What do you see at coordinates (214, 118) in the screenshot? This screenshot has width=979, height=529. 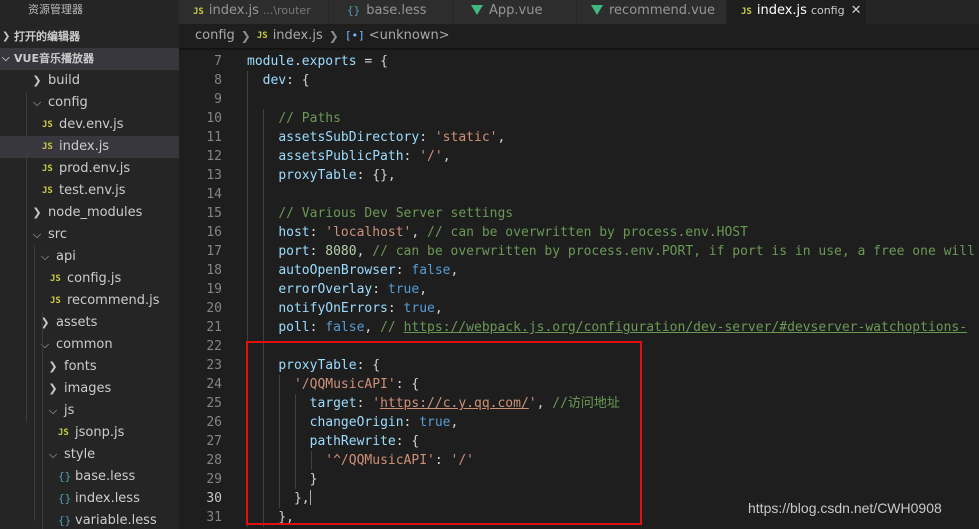 I see `line-number: 10` at bounding box center [214, 118].